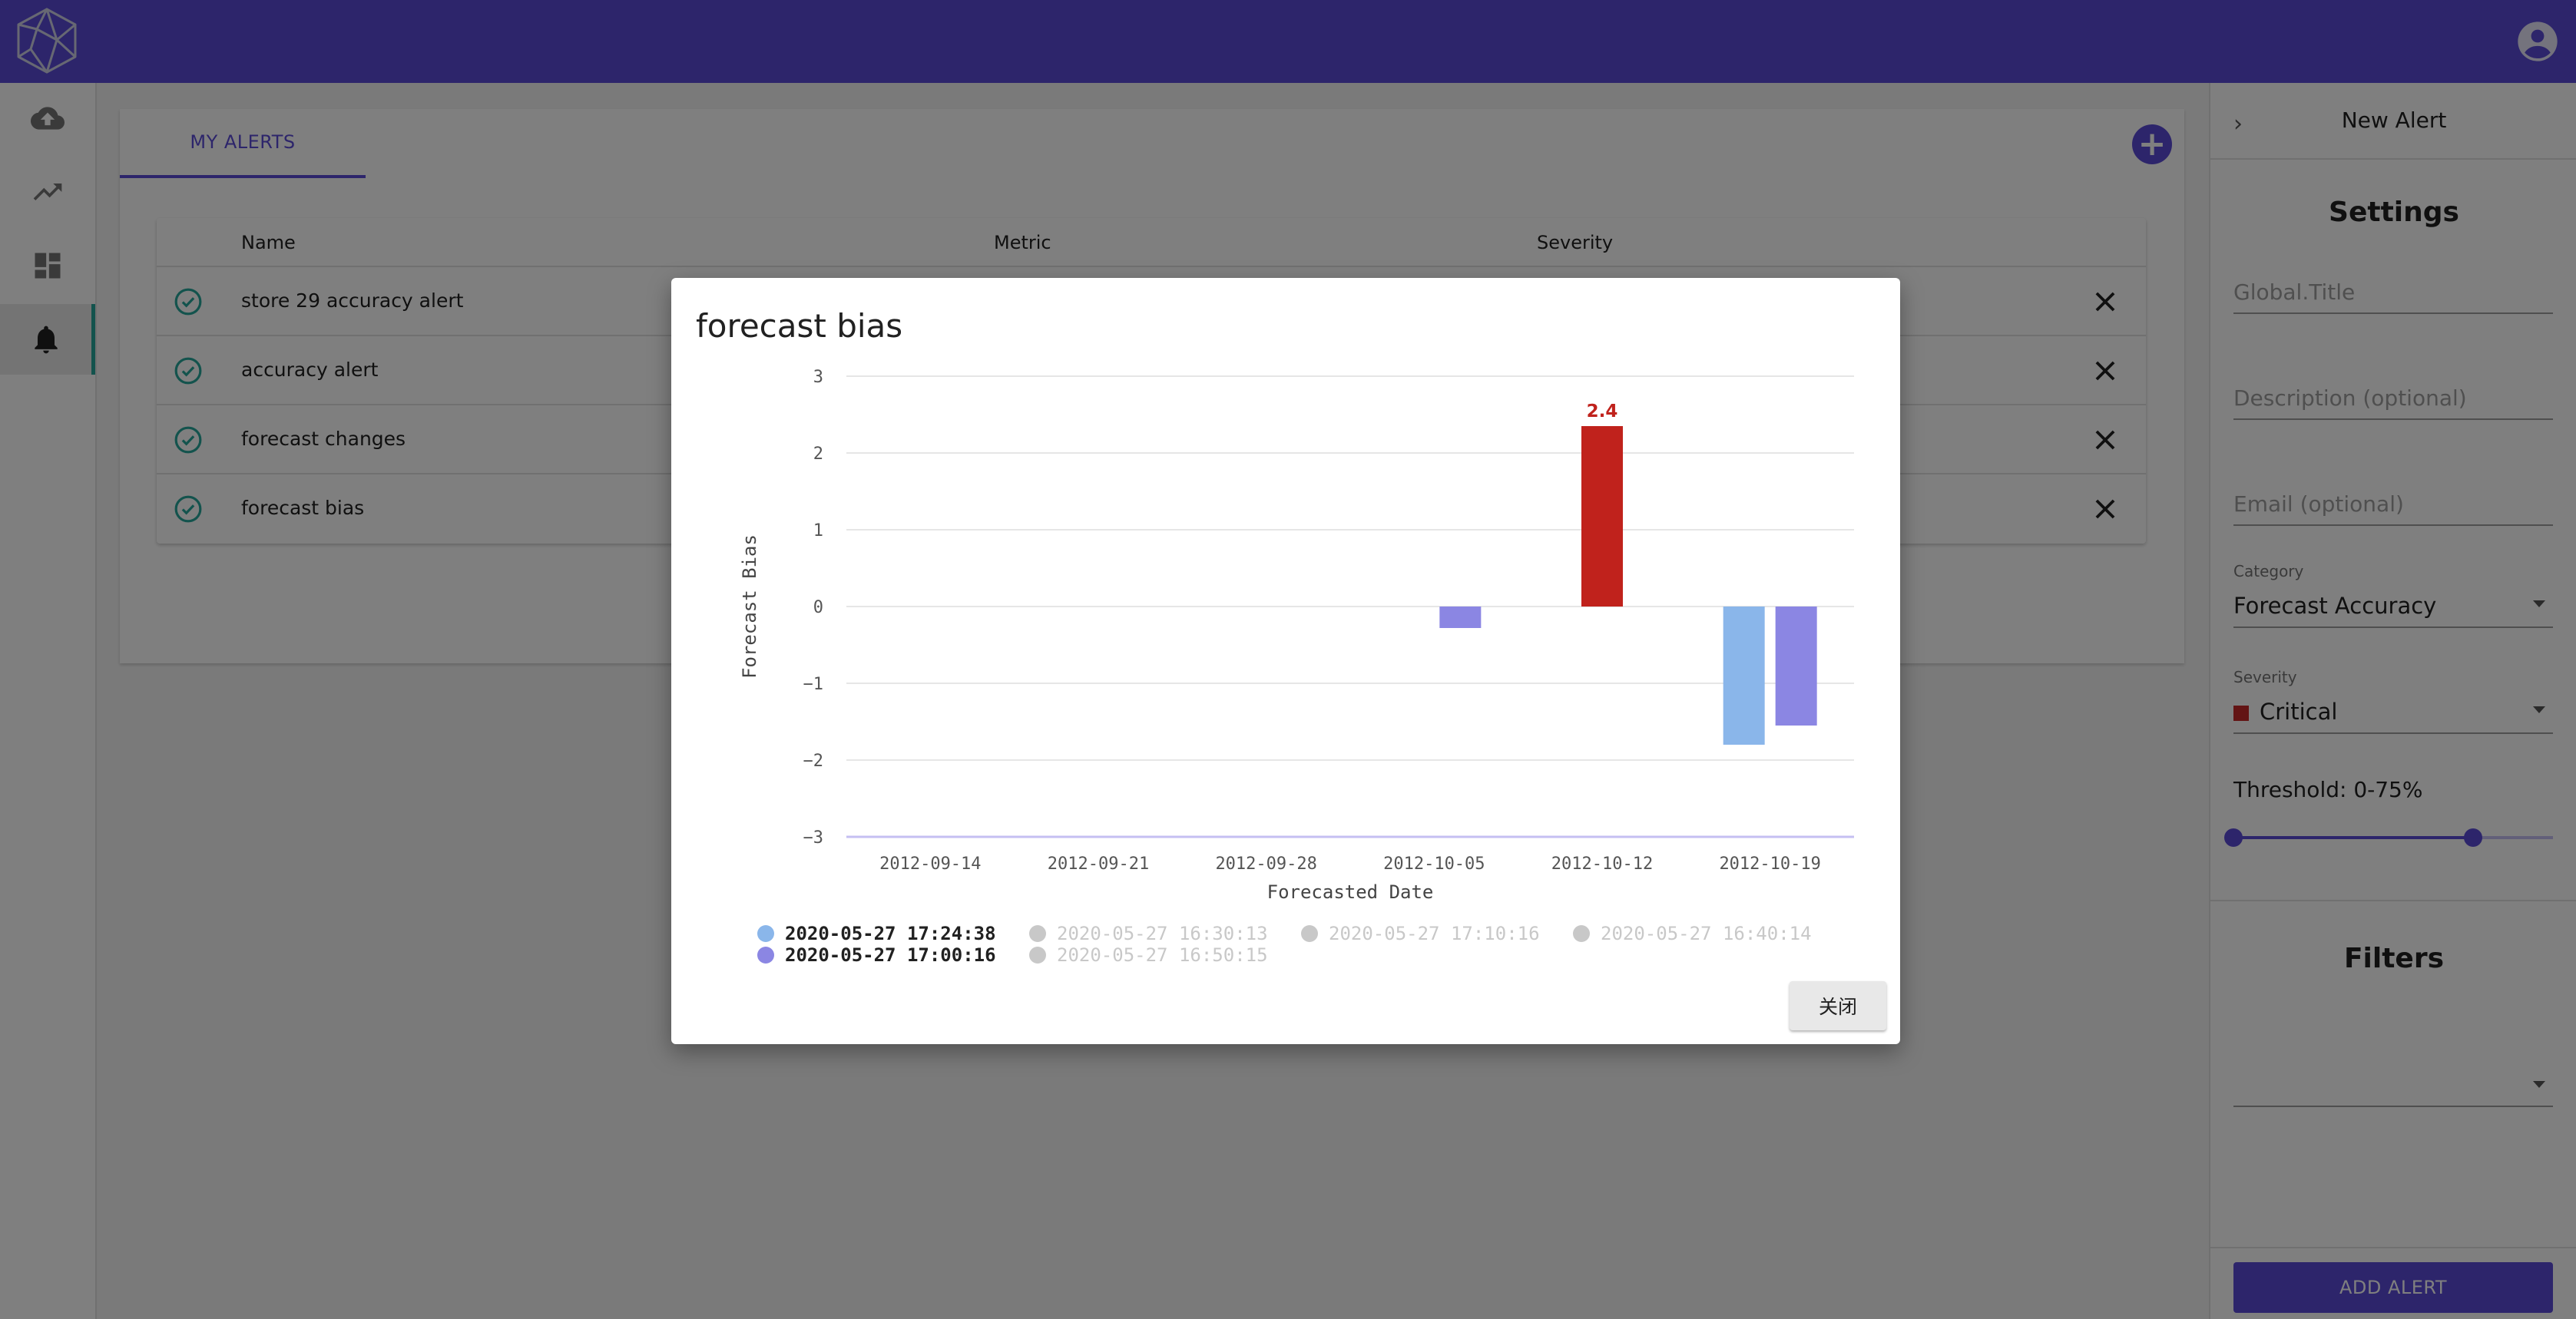 The height and width of the screenshot is (1319, 2576). I want to click on legend-item: 2020-05-27 17:24:38, so click(877, 933).